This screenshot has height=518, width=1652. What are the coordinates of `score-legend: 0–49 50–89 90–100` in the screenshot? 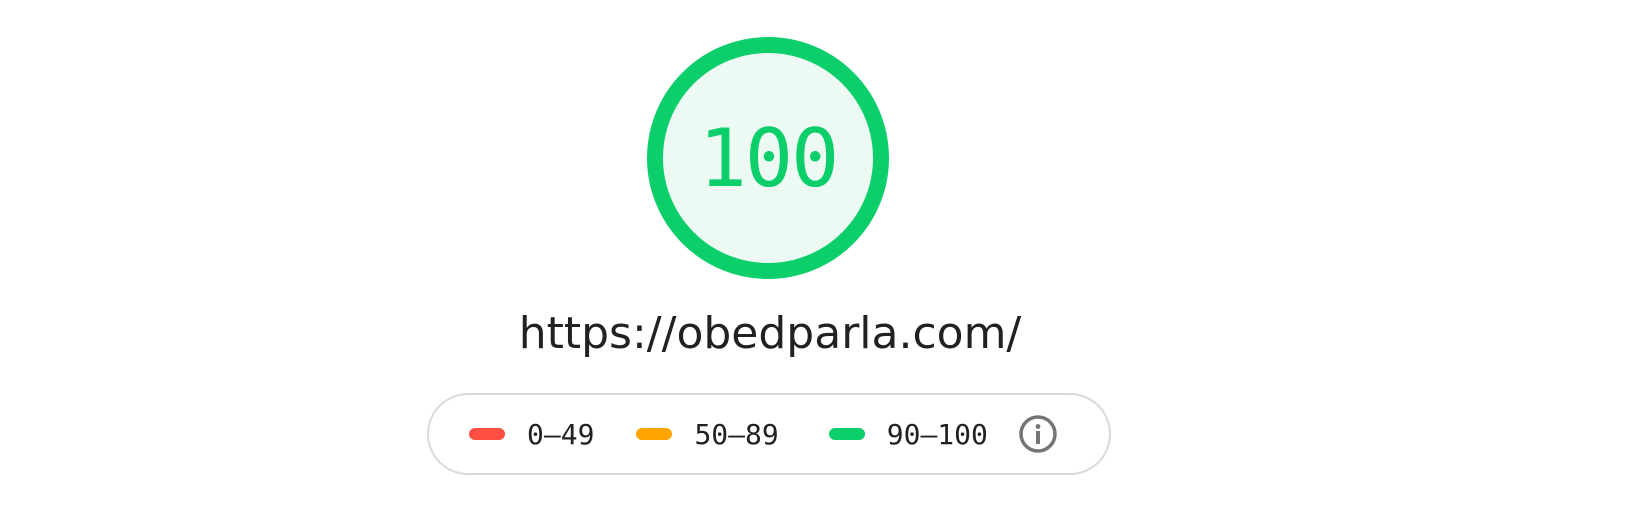 It's located at (769, 434).